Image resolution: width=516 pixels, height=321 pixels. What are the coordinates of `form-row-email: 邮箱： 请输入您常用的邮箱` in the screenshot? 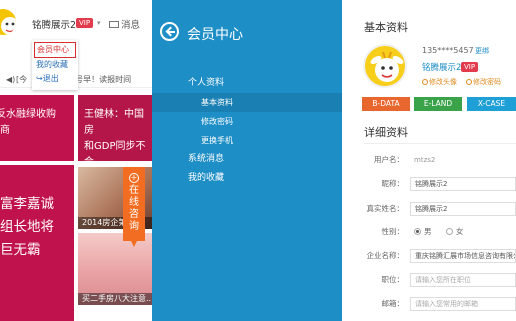 It's located at (429, 304).